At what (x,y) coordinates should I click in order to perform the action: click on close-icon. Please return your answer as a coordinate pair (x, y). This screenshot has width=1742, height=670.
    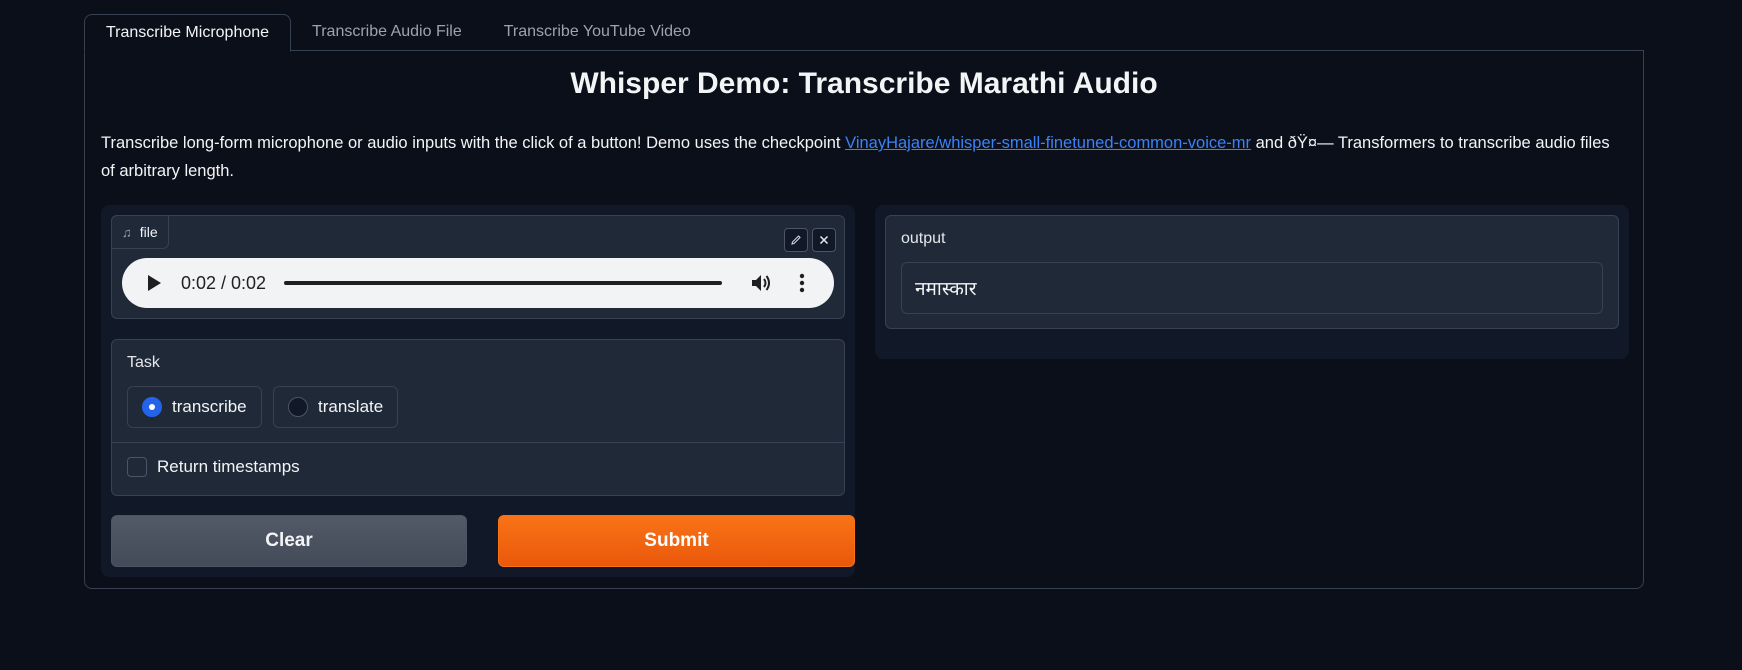
    Looking at the image, I should click on (824, 240).